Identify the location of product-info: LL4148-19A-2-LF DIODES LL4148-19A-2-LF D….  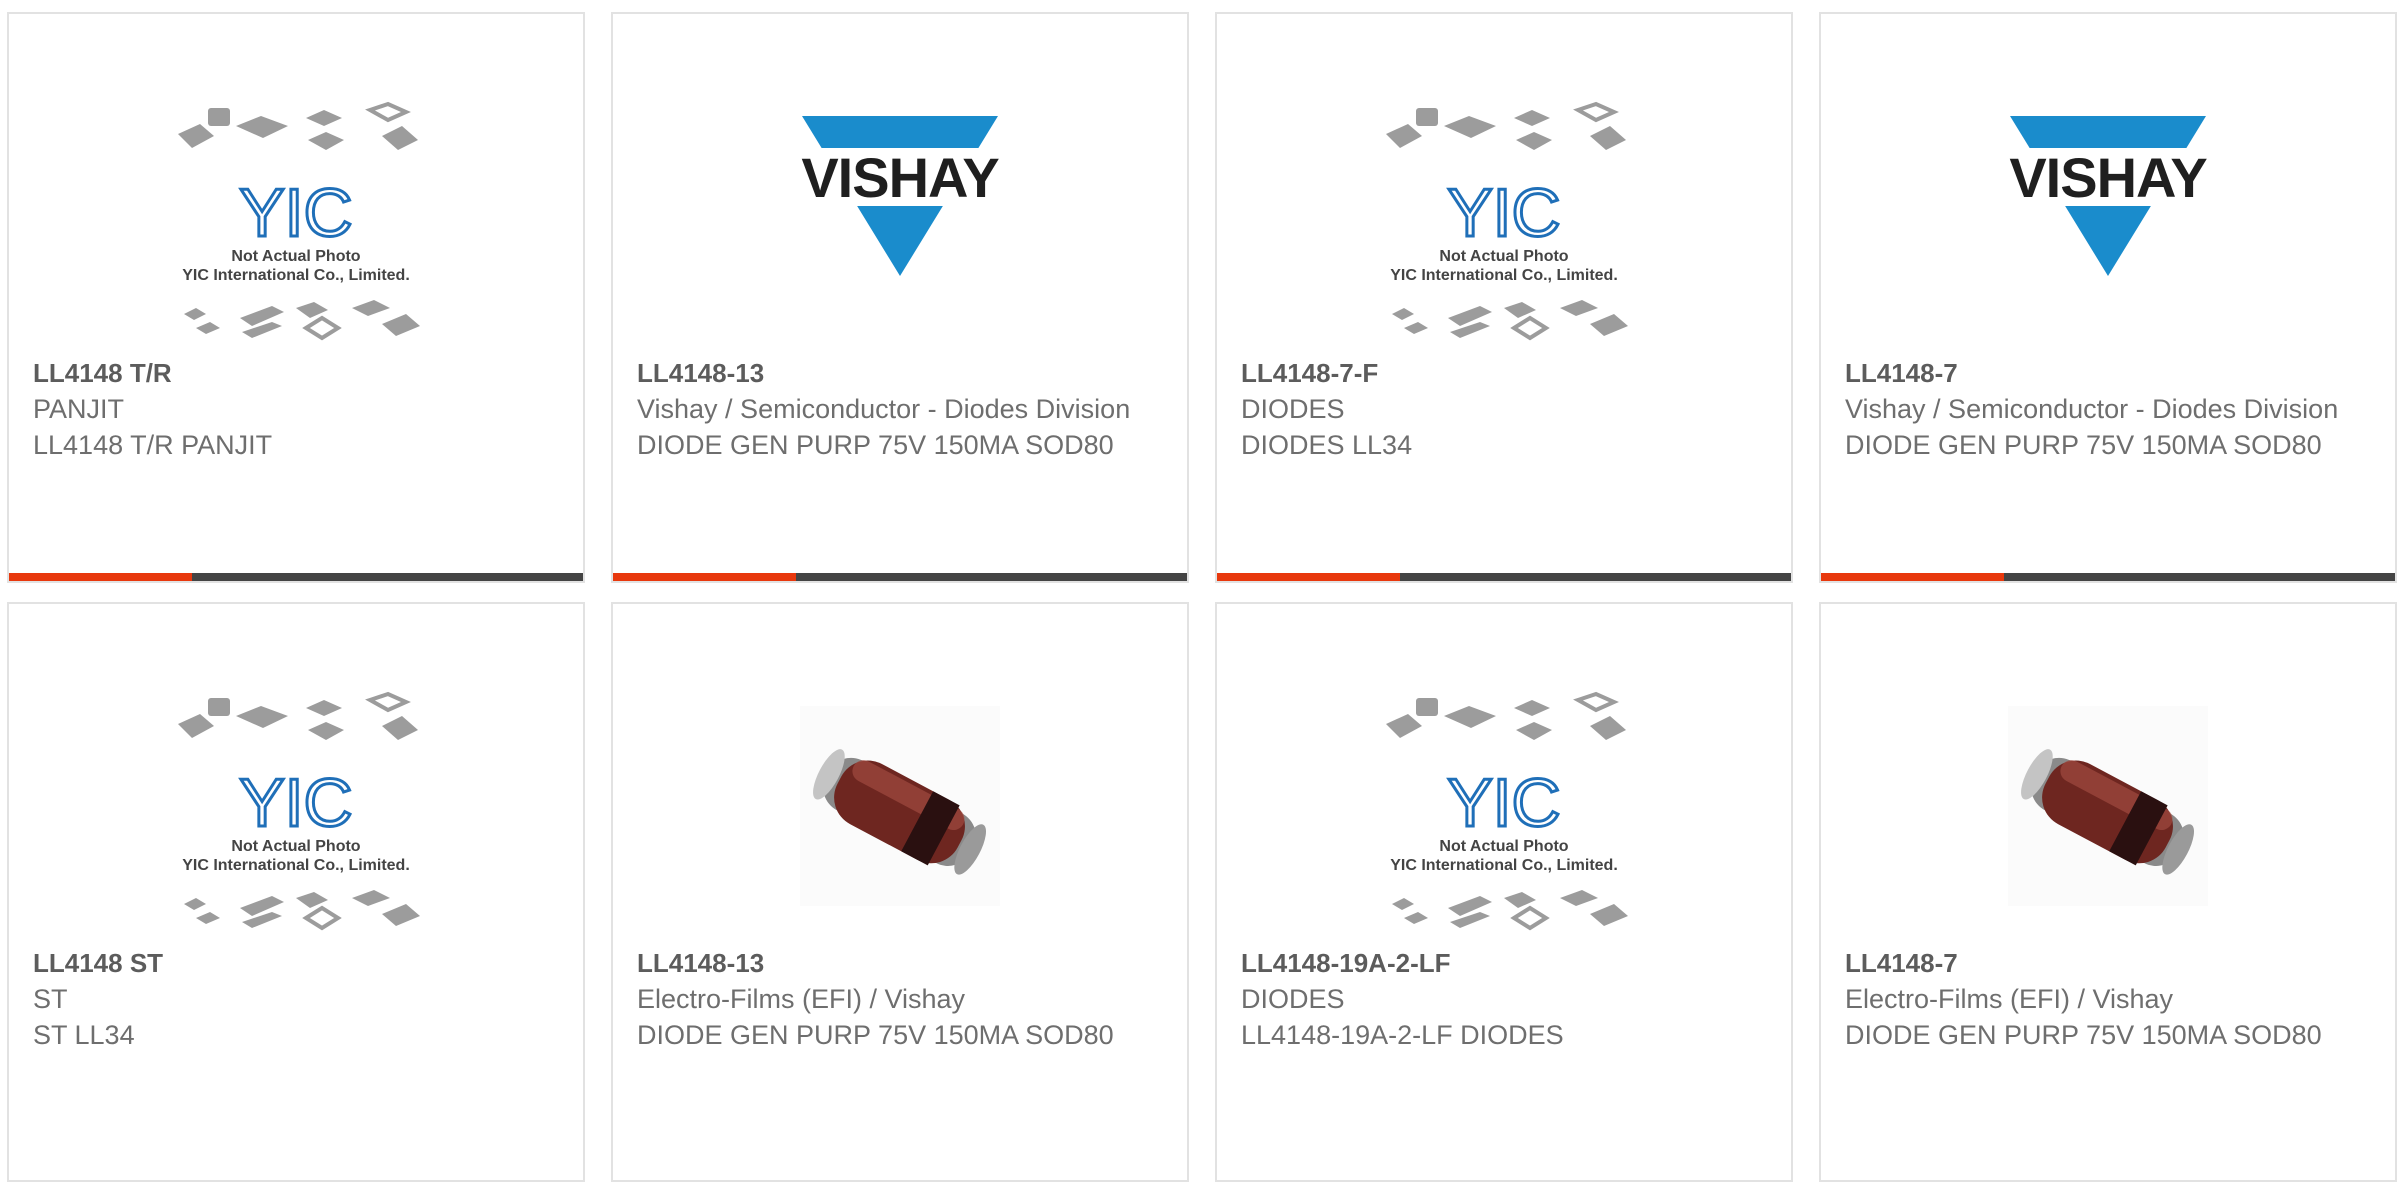
(1506, 999).